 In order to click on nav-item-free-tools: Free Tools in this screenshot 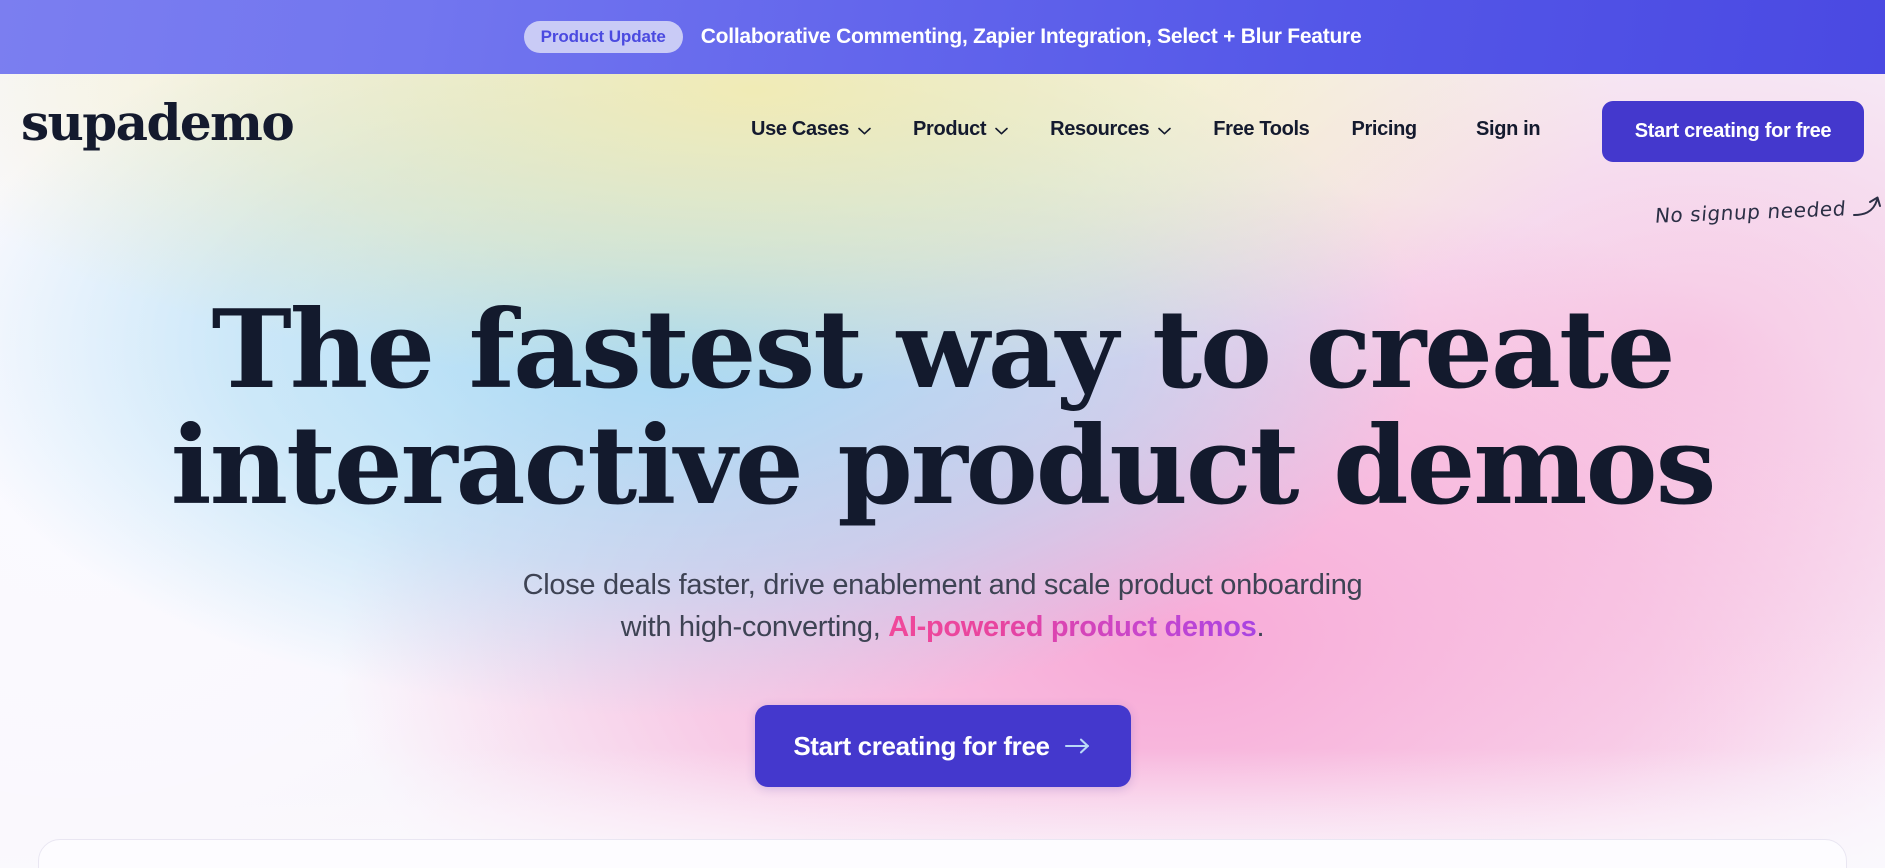, I will do `click(1261, 129)`.